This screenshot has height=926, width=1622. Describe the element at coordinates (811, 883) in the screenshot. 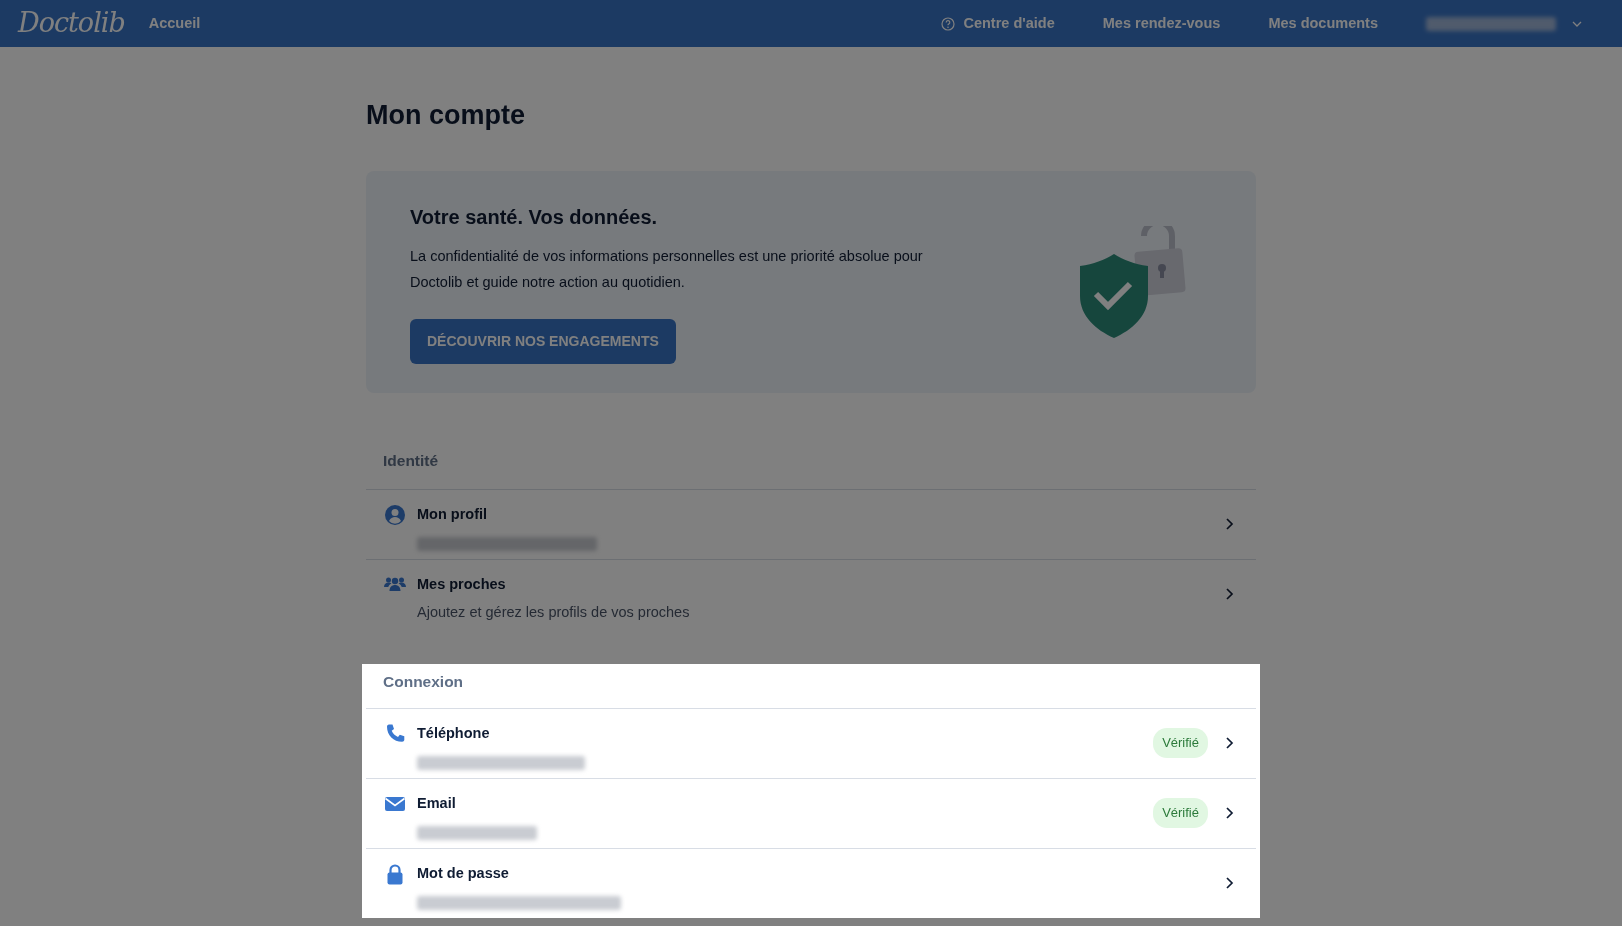

I see `settings-row: Mot de passe` at that location.